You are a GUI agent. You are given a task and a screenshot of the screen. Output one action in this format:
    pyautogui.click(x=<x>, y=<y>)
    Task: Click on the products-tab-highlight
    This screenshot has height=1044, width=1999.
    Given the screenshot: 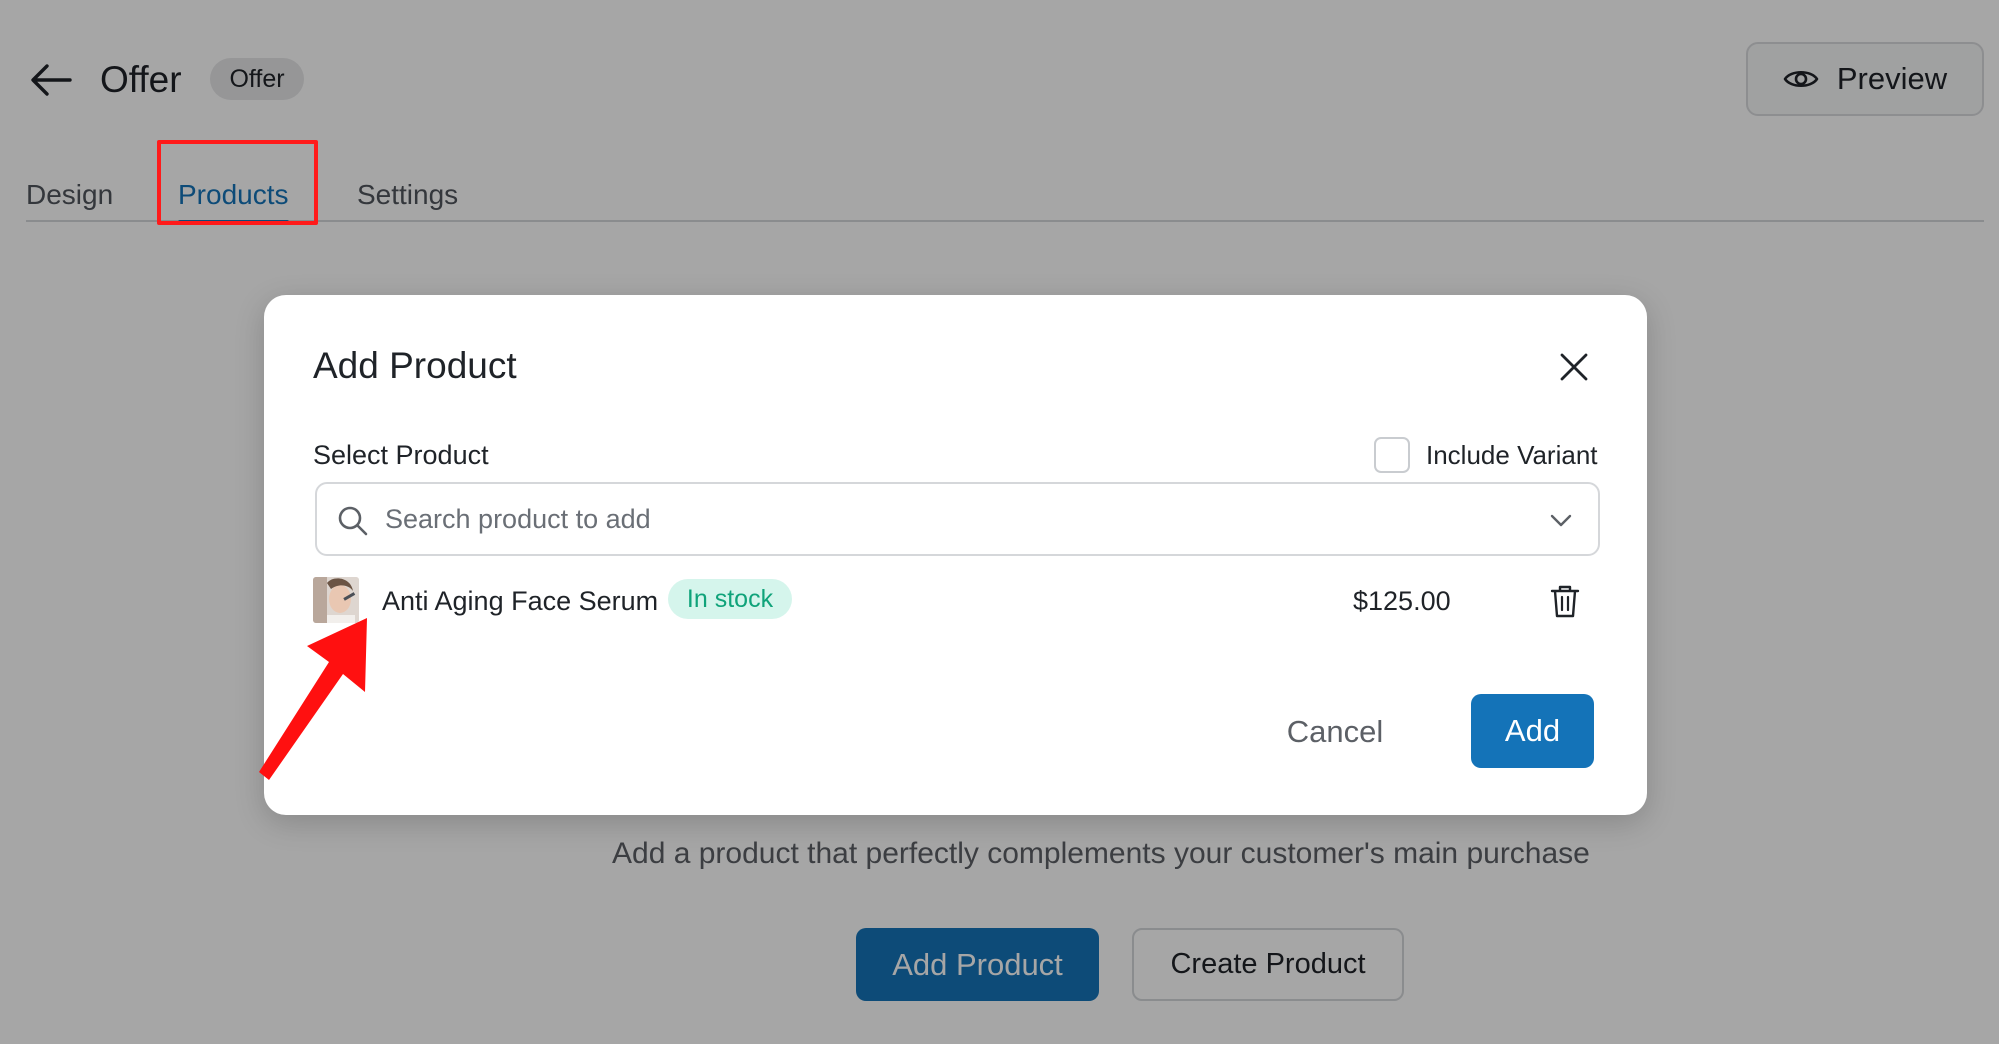 What is the action you would take?
    pyautogui.click(x=237, y=182)
    